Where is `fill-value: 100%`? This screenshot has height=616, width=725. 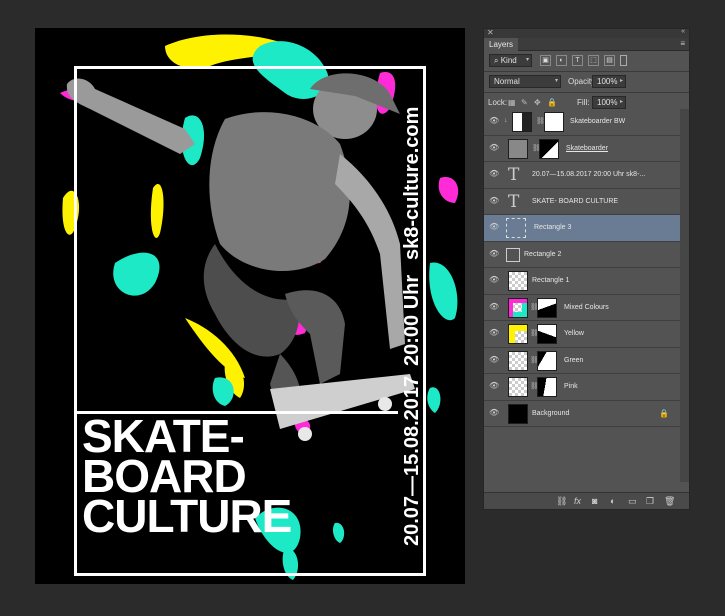 fill-value: 100% is located at coordinates (607, 102).